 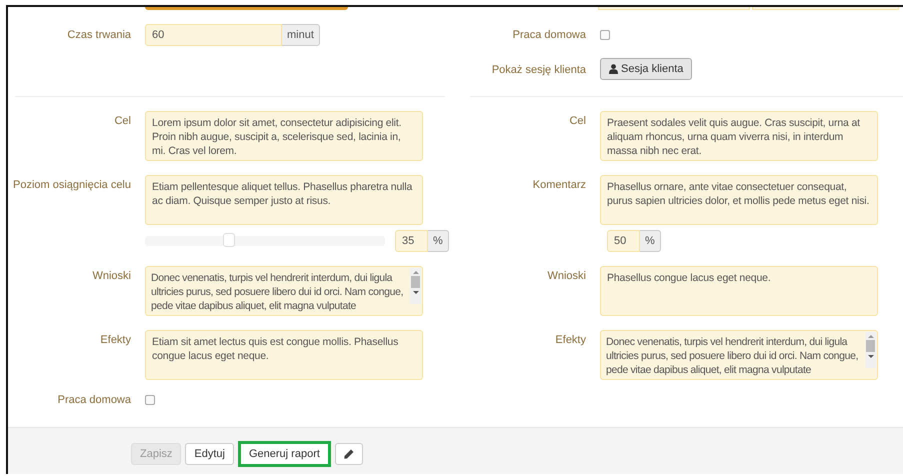 What do you see at coordinates (283, 194) in the screenshot?
I see `text-area-text: Etiam pellentesque aliquet tellus. Phasellus pharetra nulla ac diam. Quisque semper justo at risus.` at bounding box center [283, 194].